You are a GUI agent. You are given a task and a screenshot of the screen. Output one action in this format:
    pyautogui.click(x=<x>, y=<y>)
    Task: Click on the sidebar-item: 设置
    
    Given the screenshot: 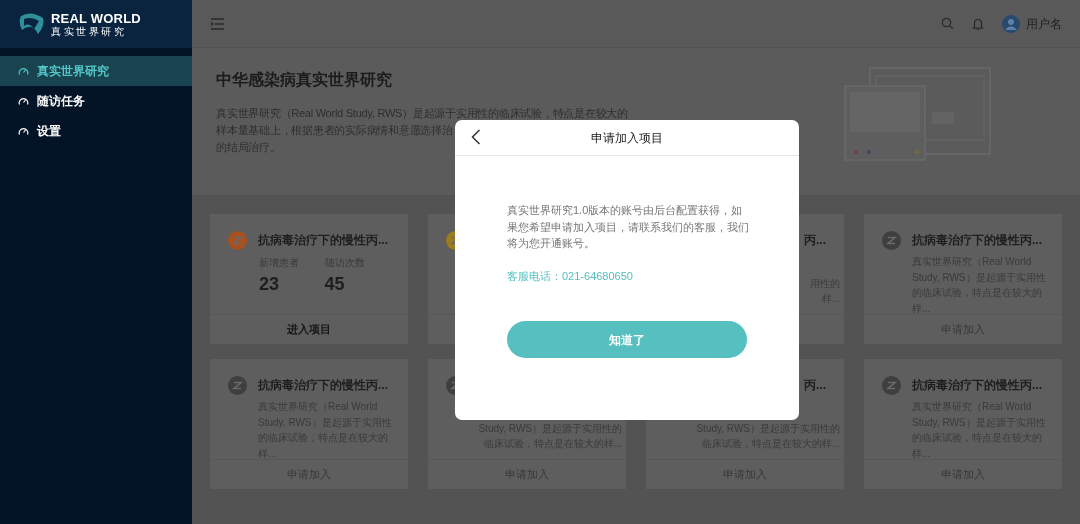 What is the action you would take?
    pyautogui.click(x=96, y=131)
    